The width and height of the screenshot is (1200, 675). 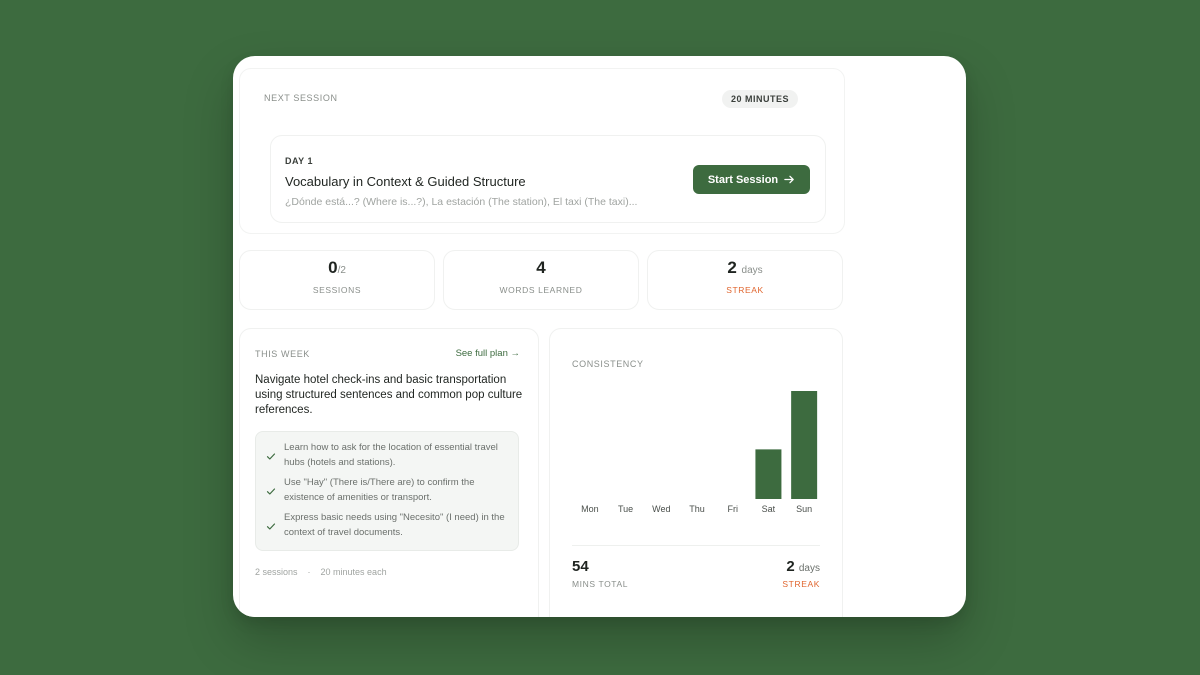 I want to click on tick-label-fri: Fri, so click(x=732, y=509).